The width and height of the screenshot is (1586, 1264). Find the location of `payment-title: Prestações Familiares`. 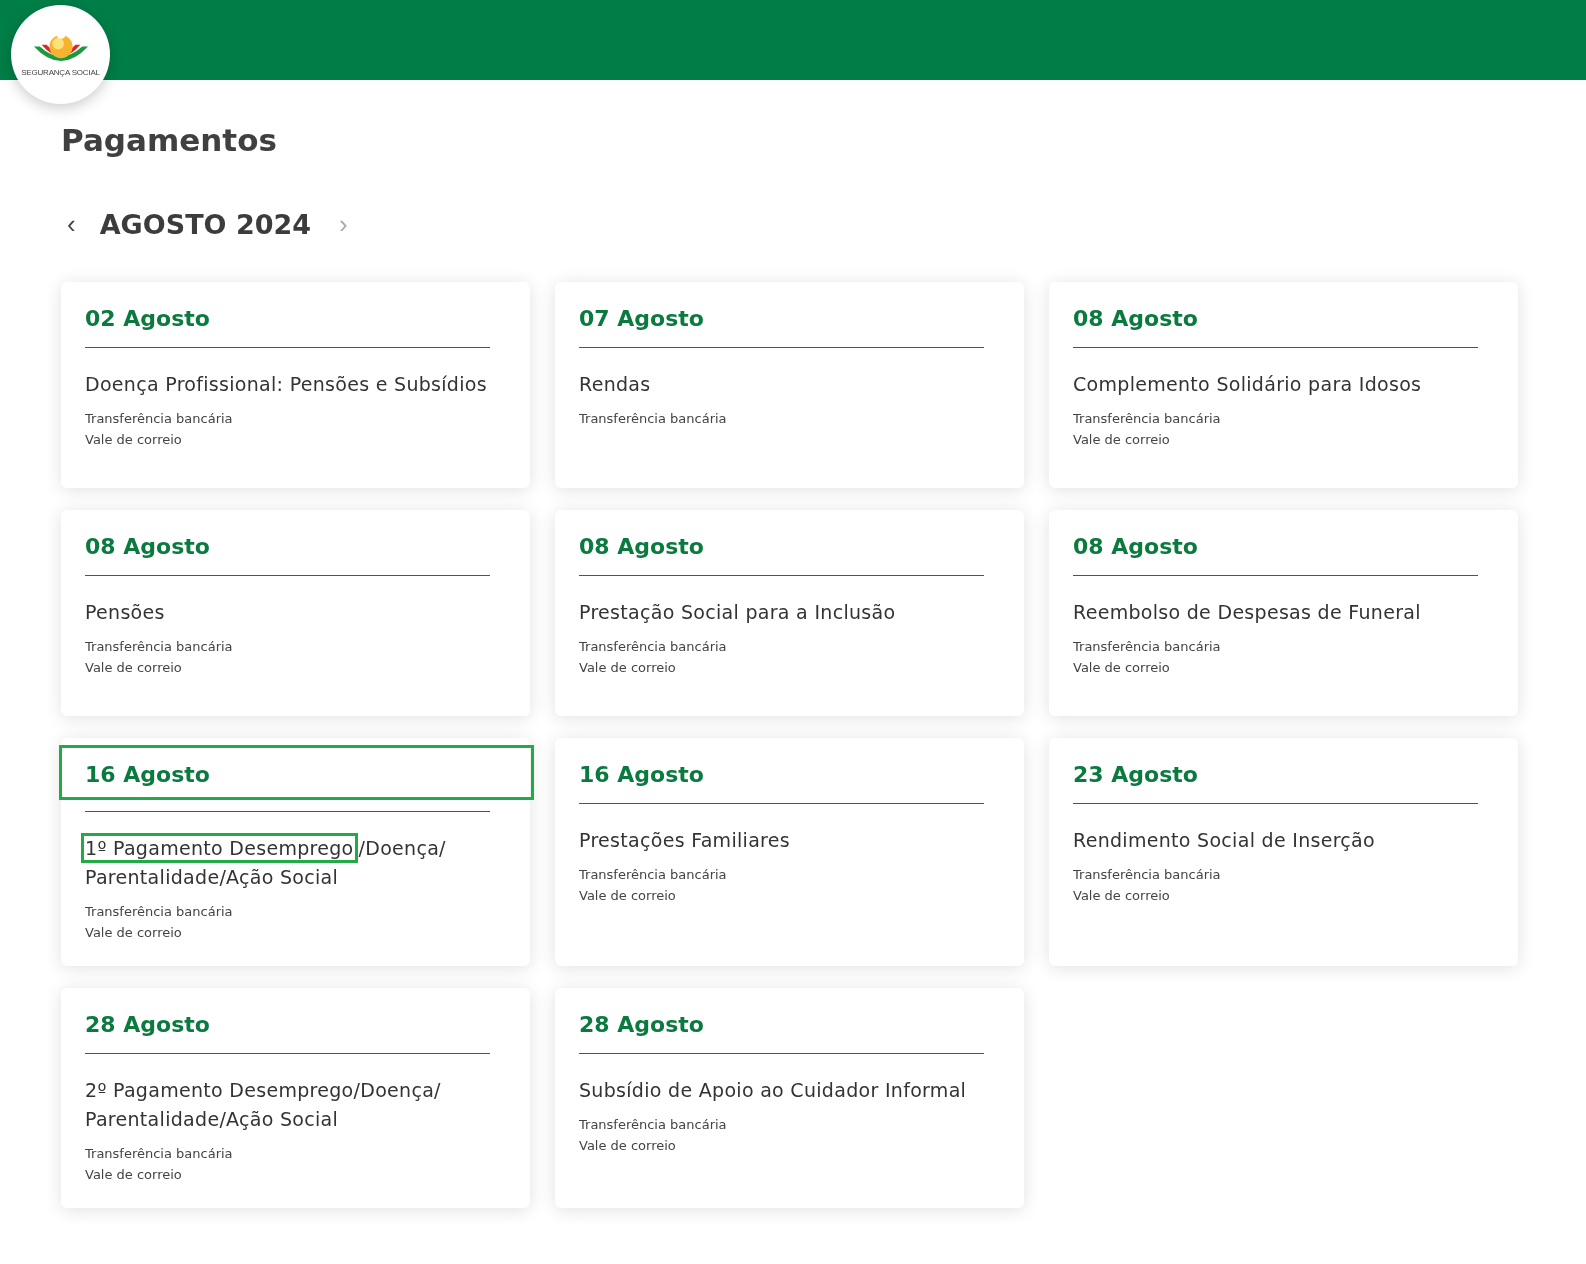

payment-title: Prestações Familiares is located at coordinates (685, 840).